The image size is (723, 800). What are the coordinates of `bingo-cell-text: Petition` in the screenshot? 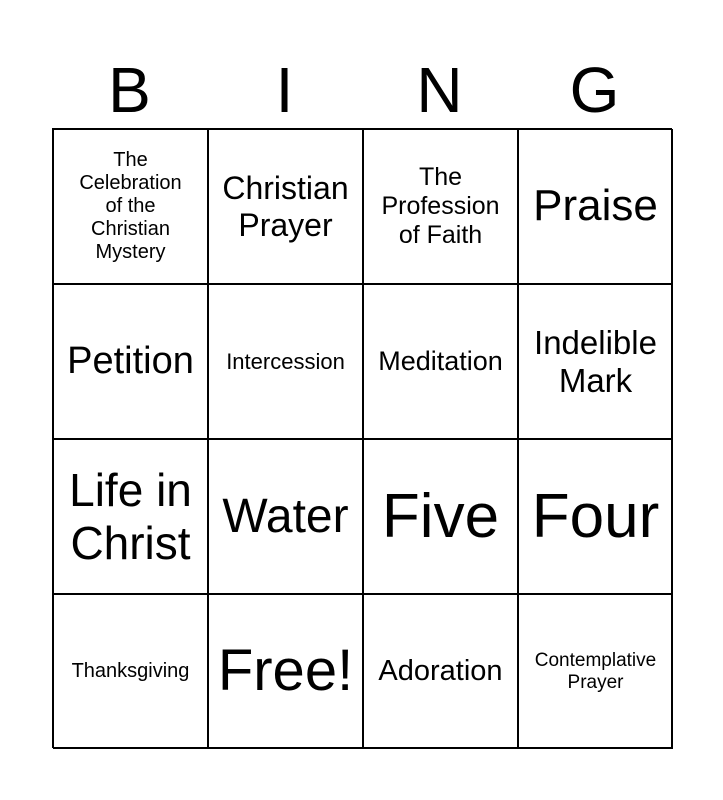 It's located at (130, 360).